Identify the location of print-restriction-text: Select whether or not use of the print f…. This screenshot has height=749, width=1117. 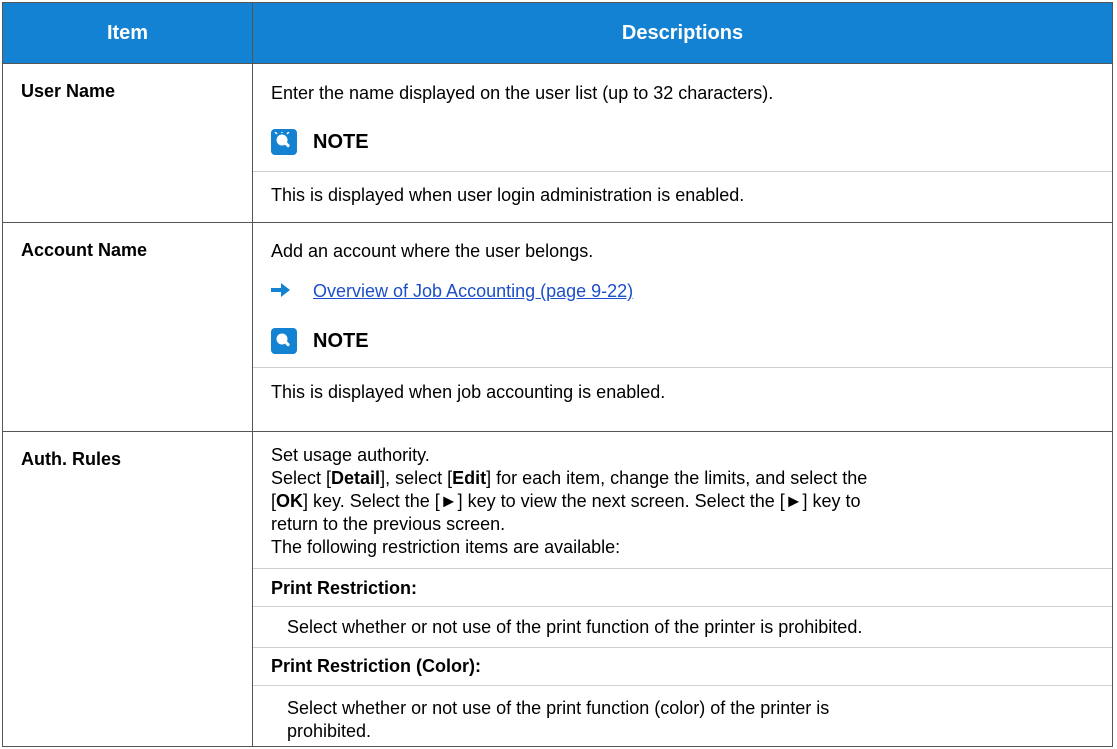
(682, 626).